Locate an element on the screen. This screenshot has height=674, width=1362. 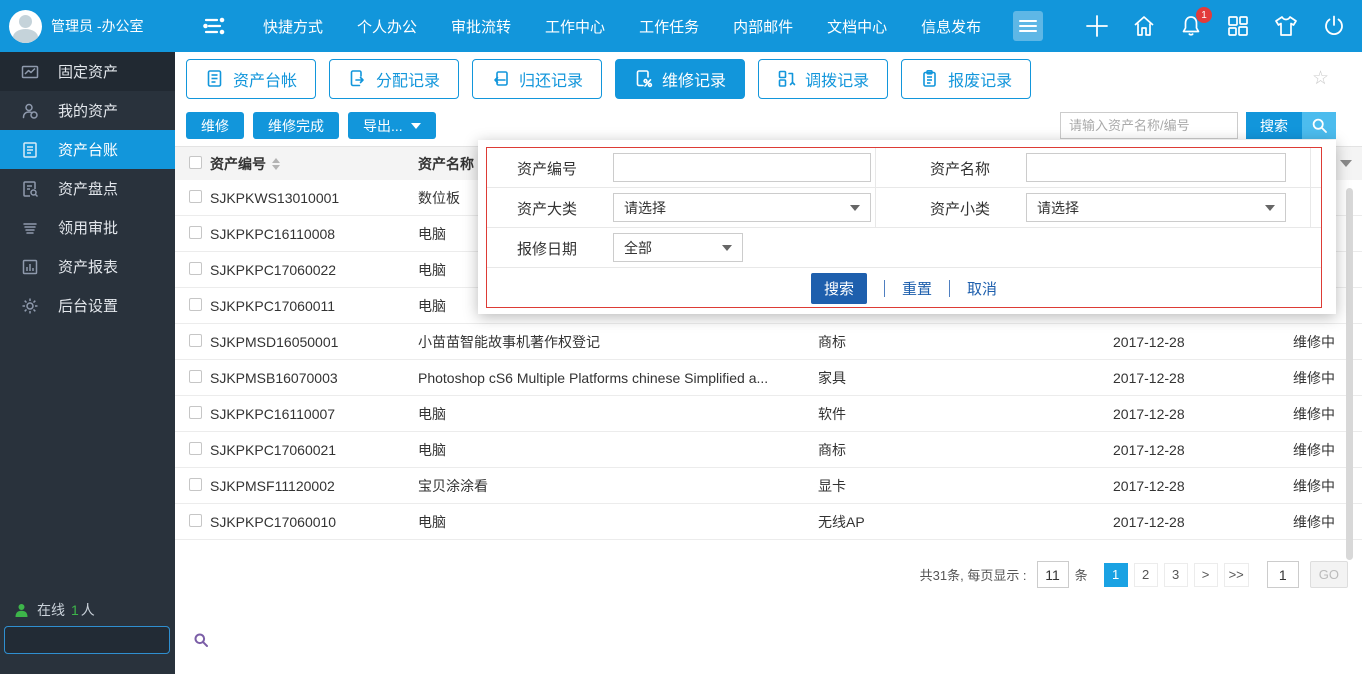
topbar-icons: 1 is located at coordinates (1215, 22).